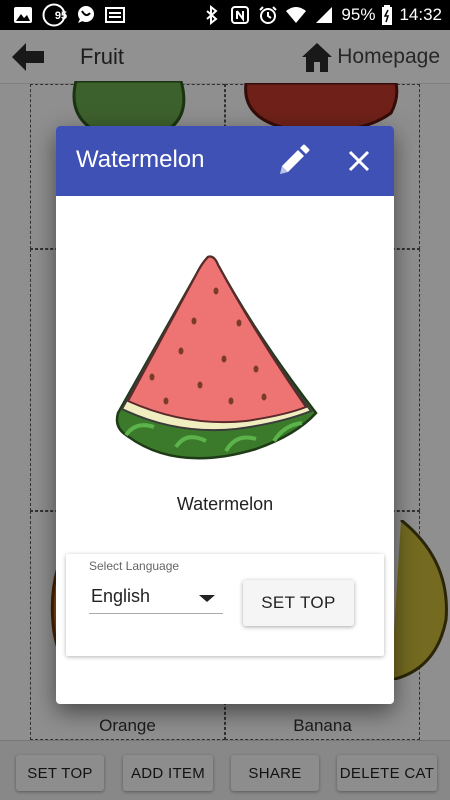 This screenshot has width=450, height=800. I want to click on status-right: 95% 14:32, so click(321, 15).